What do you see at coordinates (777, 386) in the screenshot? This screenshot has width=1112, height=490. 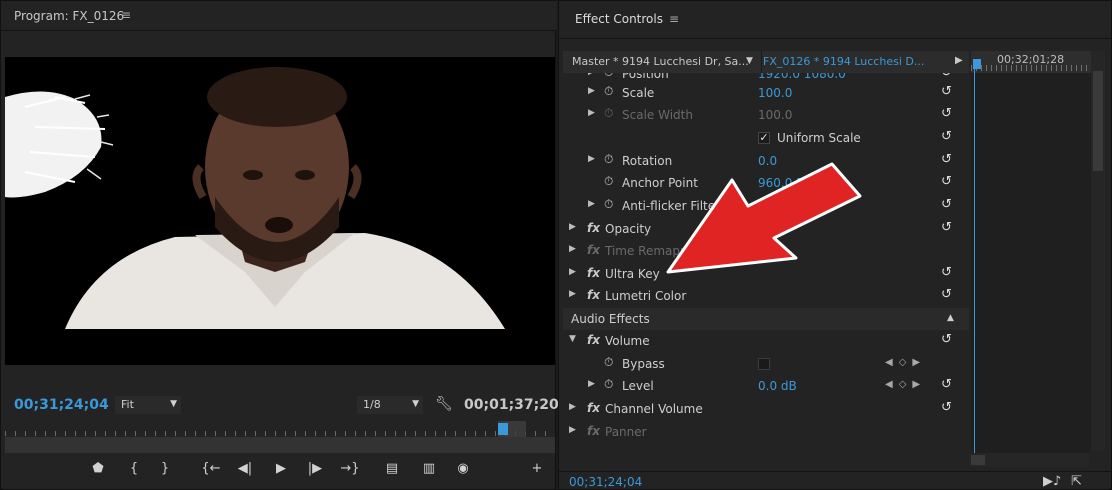 I see `property-value: 0.0 dB` at bounding box center [777, 386].